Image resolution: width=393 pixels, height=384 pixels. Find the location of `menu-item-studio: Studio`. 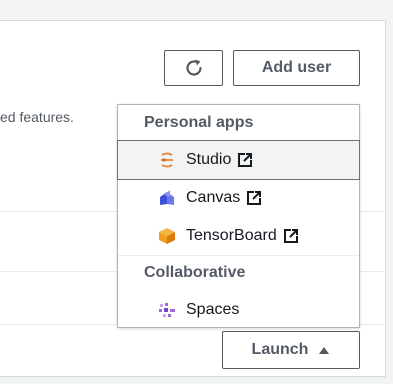

menu-item-studio: Studio is located at coordinates (238, 160).